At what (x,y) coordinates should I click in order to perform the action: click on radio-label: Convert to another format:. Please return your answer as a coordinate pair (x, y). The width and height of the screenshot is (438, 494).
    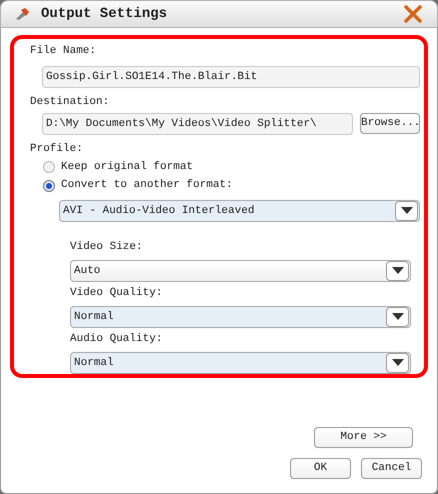
    Looking at the image, I should click on (147, 185).